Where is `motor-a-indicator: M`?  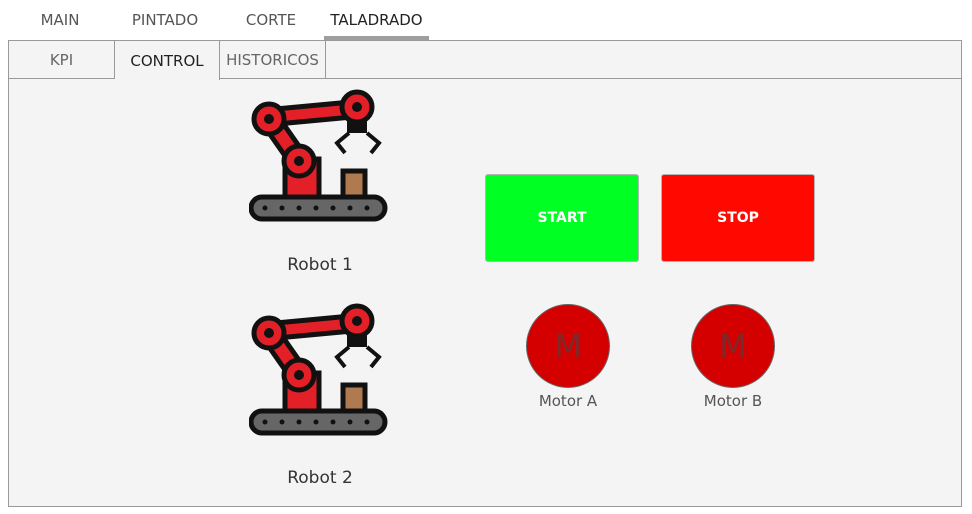
motor-a-indicator: M is located at coordinates (568, 346).